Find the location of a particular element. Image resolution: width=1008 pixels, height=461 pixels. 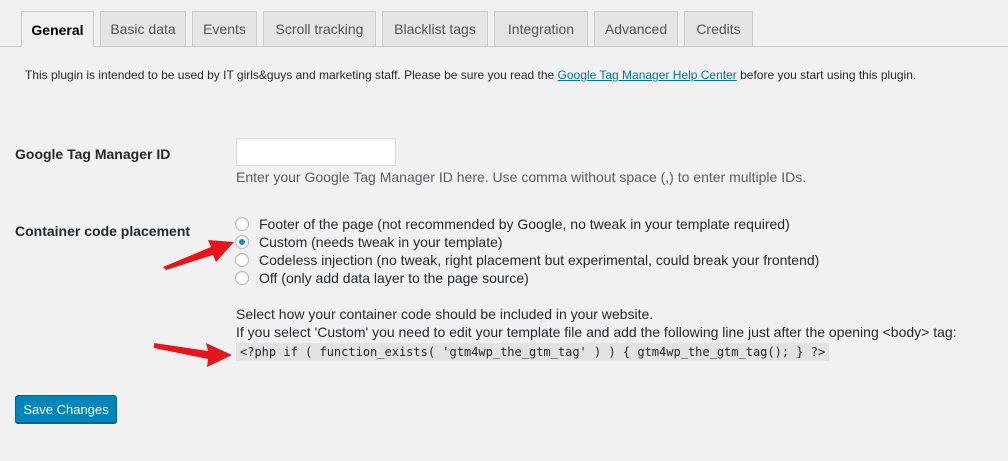

tab-general: General is located at coordinates (57, 29).